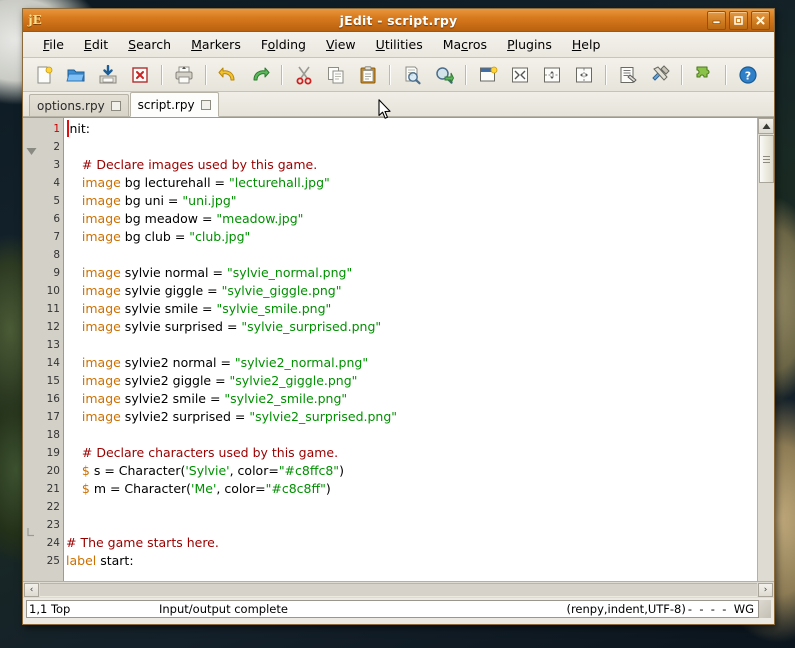  I want to click on code-line: # Declare characters used by this game., so click(410, 453).